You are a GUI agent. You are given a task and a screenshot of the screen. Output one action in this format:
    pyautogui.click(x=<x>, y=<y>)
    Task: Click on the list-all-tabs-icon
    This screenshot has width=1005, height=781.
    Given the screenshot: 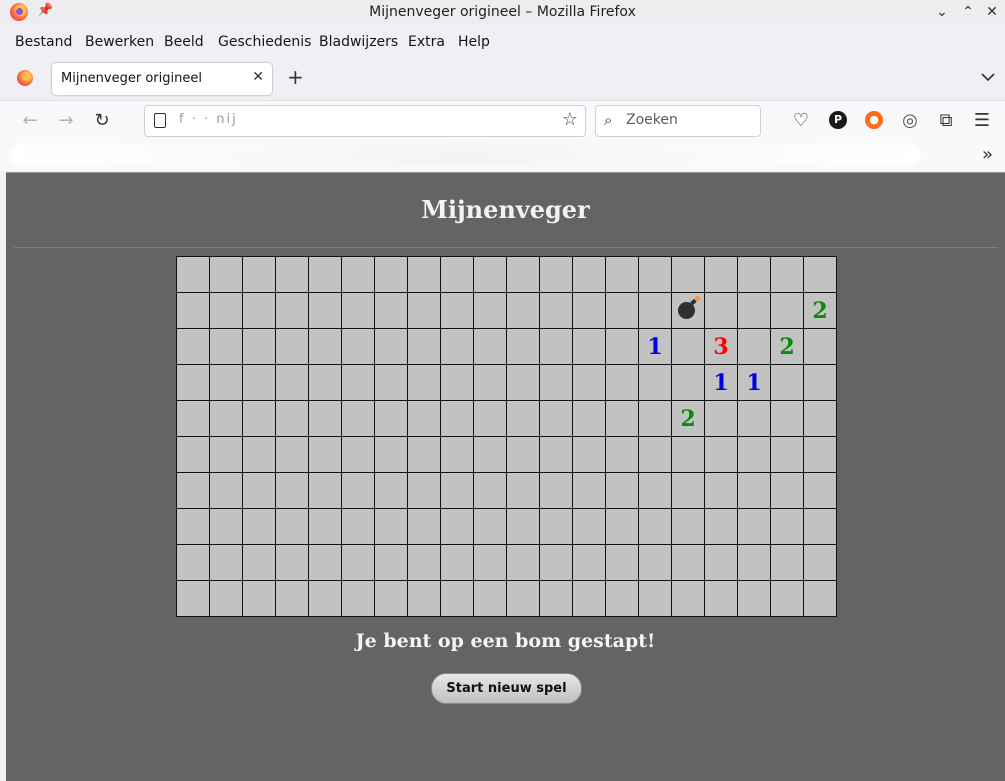 What is the action you would take?
    pyautogui.click(x=988, y=77)
    